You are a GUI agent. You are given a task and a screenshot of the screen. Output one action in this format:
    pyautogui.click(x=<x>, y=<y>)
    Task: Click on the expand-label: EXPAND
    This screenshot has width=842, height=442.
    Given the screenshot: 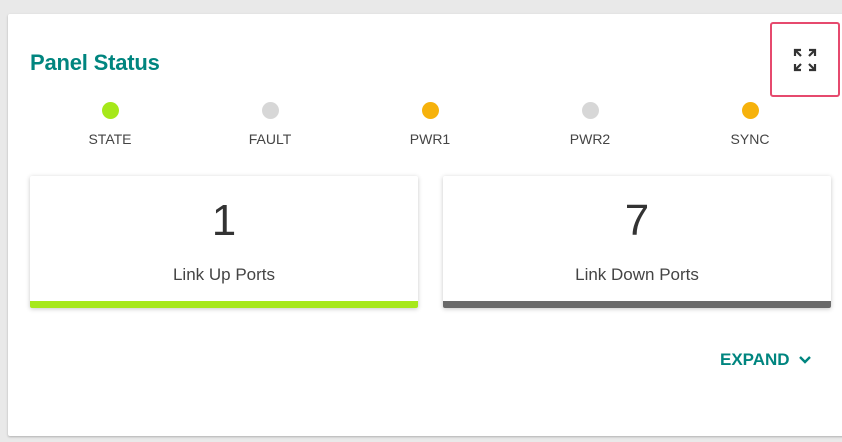 What is the action you would take?
    pyautogui.click(x=755, y=359)
    